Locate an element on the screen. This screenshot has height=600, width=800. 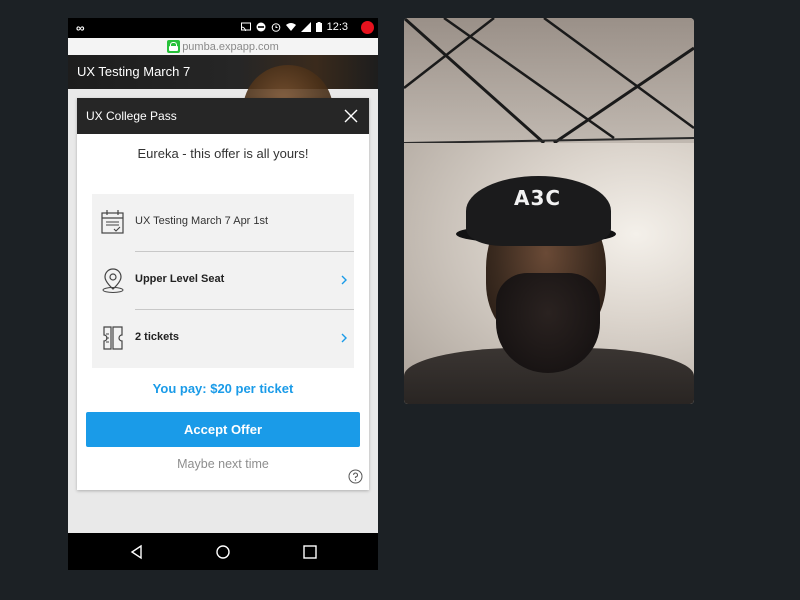
do-not-disturb-icon is located at coordinates (261, 27).